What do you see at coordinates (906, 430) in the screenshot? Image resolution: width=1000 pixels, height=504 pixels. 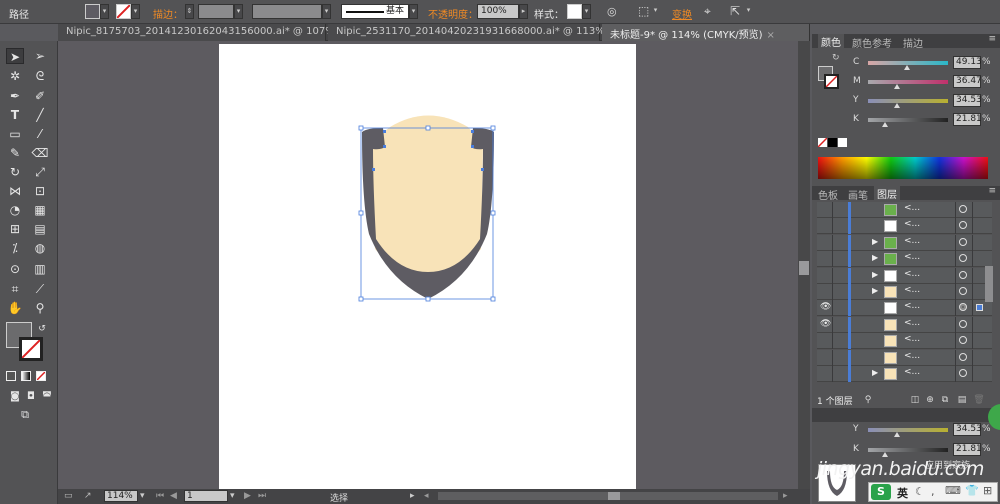 I see `lower-slider-y: Y 34.53 %` at bounding box center [906, 430].